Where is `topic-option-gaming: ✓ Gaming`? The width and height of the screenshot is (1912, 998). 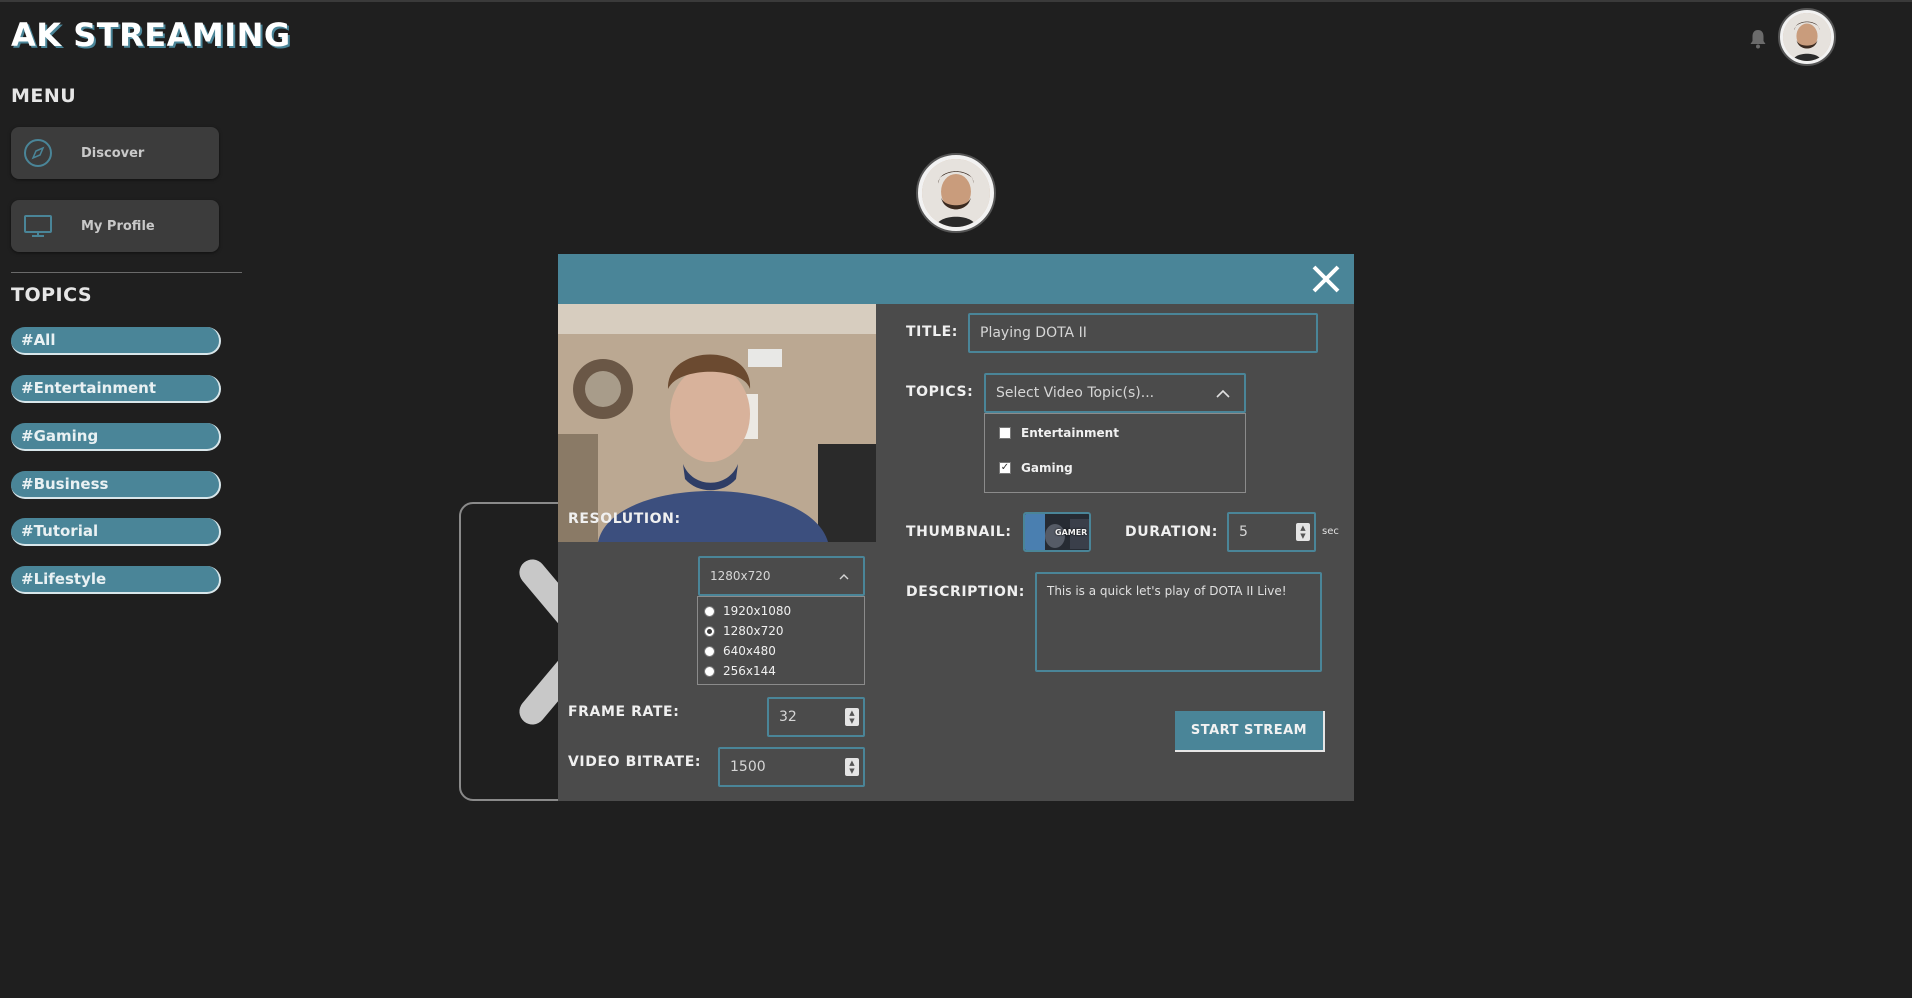
topic-option-gaming: ✓ Gaming is located at coordinates (1036, 468).